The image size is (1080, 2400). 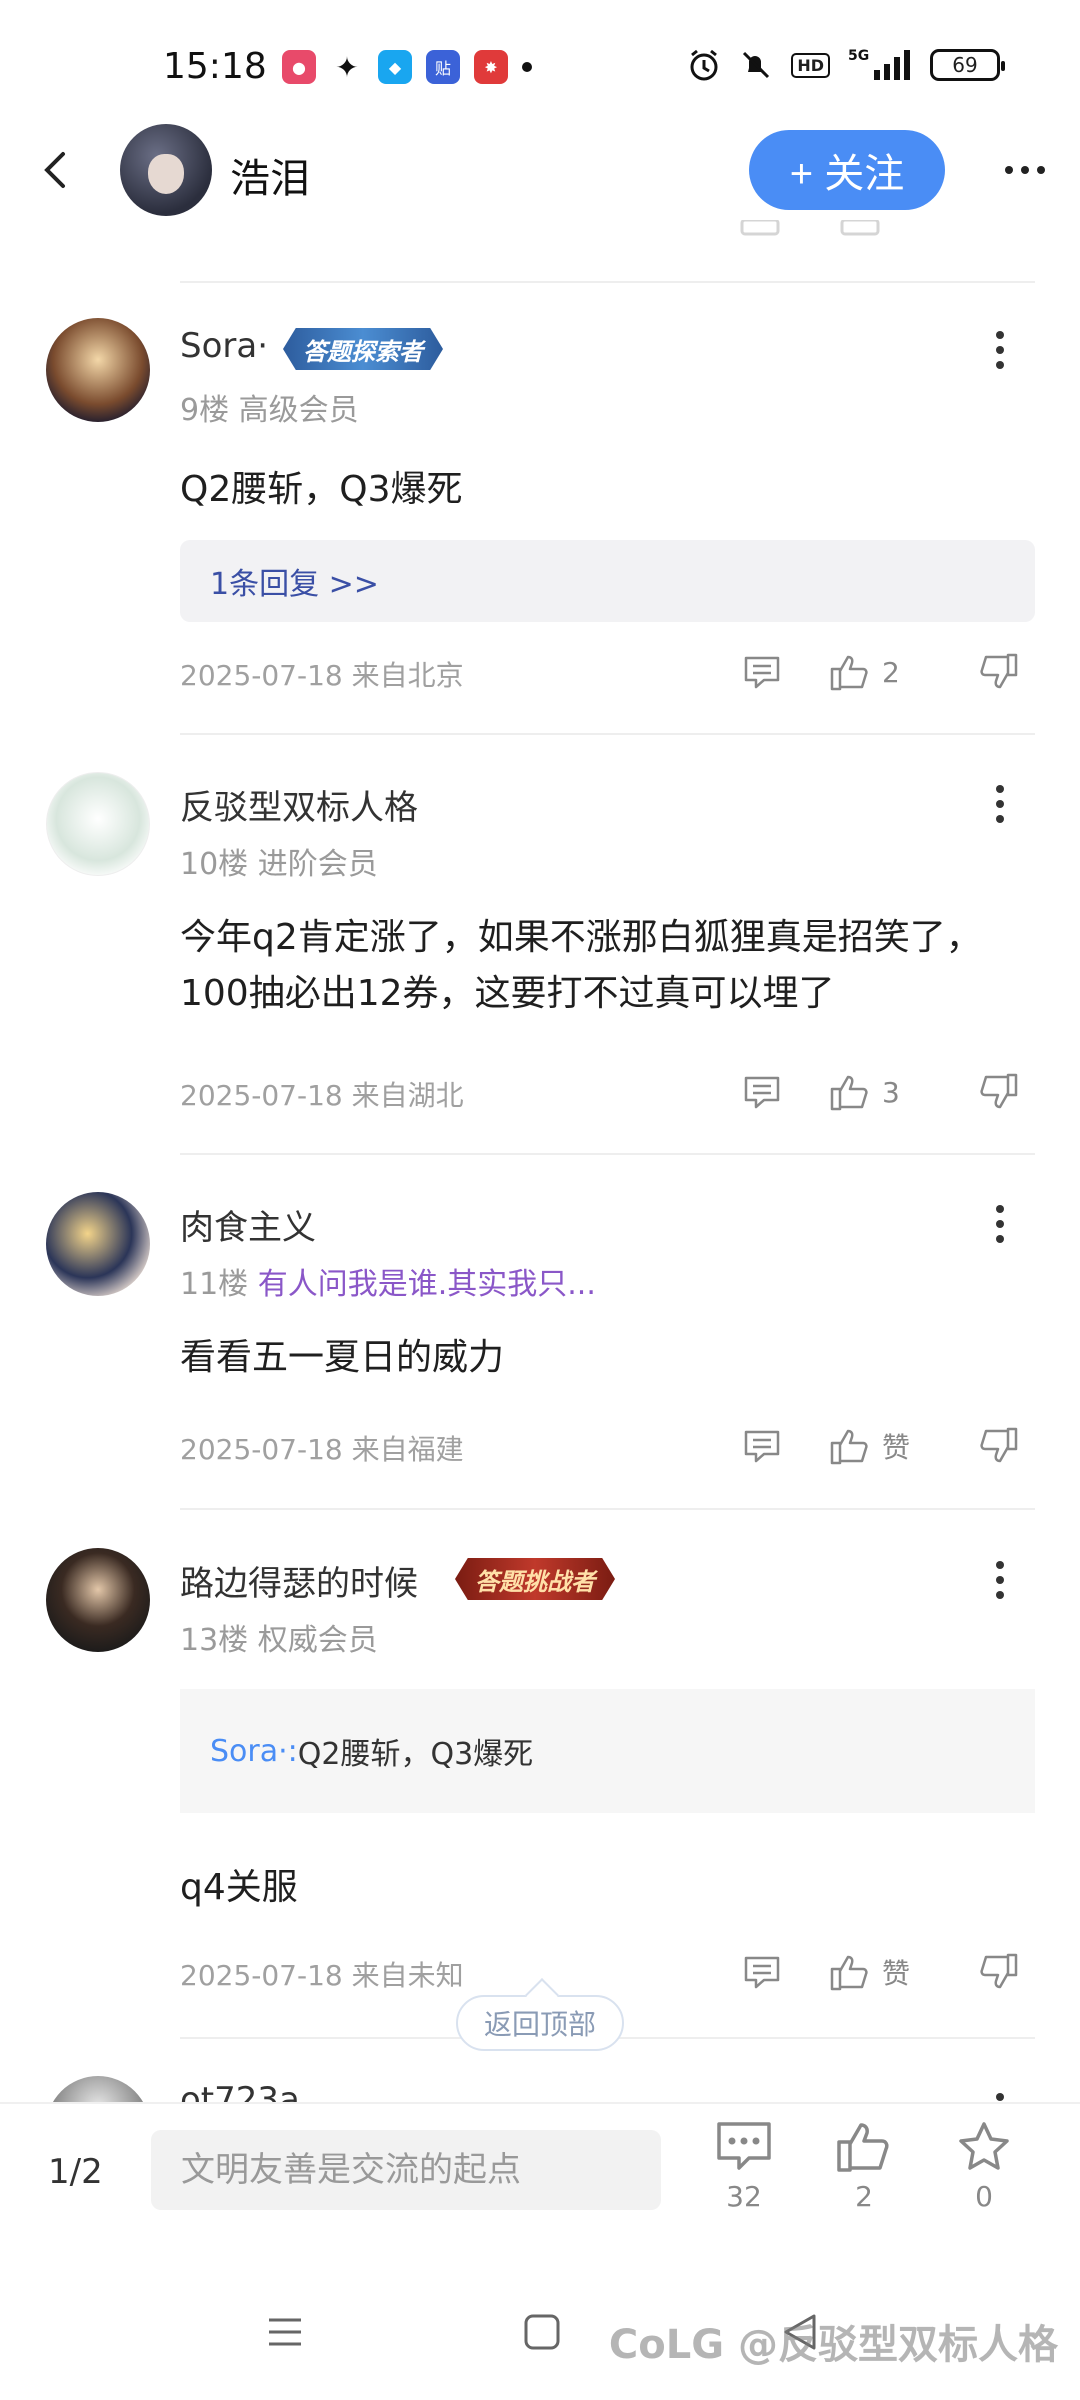 What do you see at coordinates (279, 861) in the screenshot?
I see `post-meta: 10楼 进阶会员` at bounding box center [279, 861].